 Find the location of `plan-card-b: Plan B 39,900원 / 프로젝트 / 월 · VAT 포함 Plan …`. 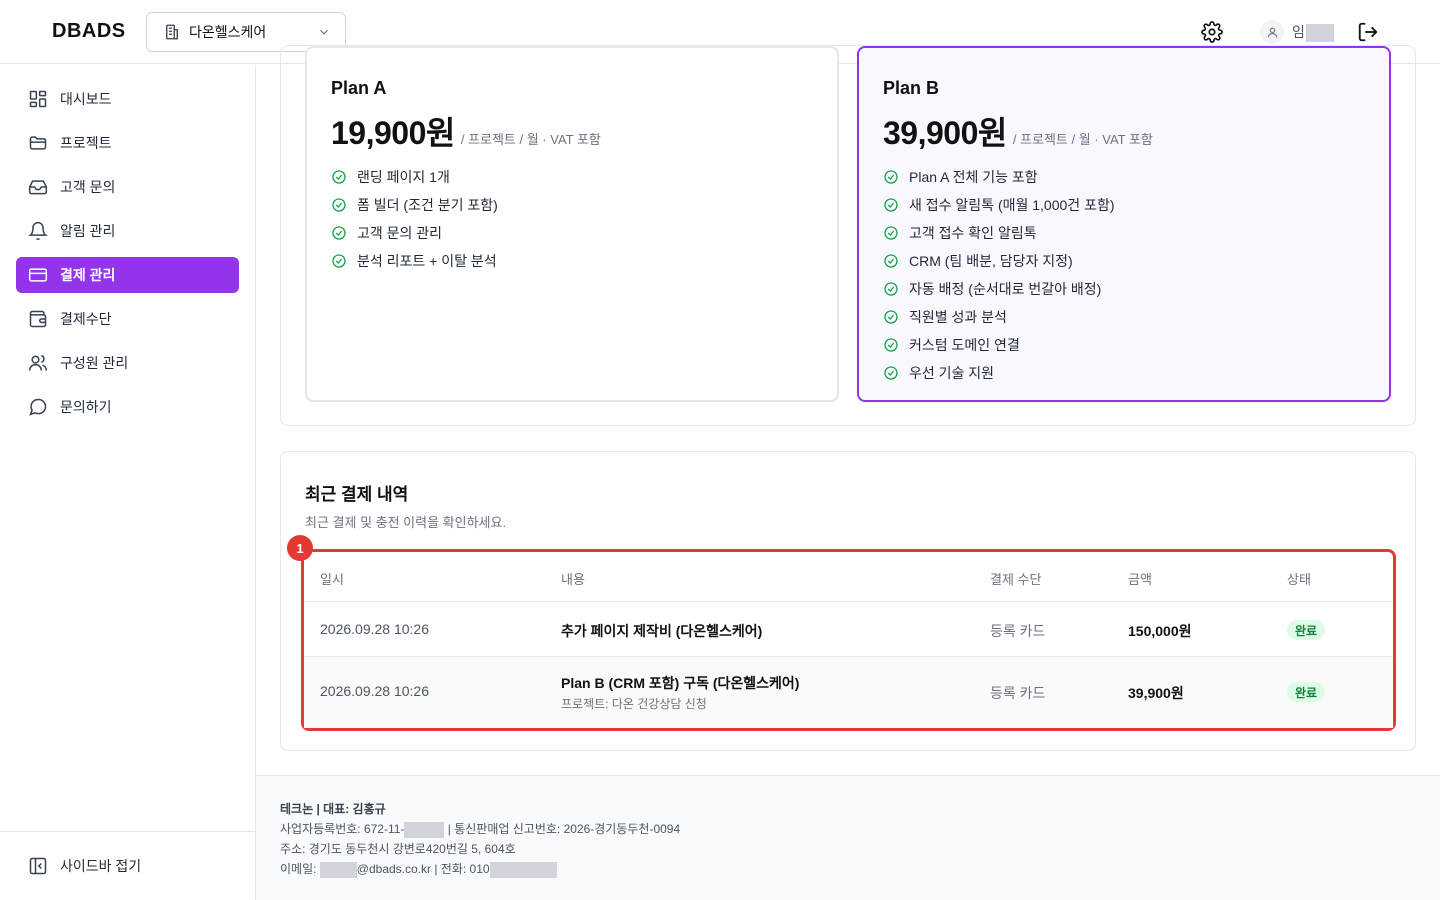

plan-card-b: Plan B 39,900원 / 프로젝트 / 월 · VAT 포함 Plan … is located at coordinates (1124, 224).